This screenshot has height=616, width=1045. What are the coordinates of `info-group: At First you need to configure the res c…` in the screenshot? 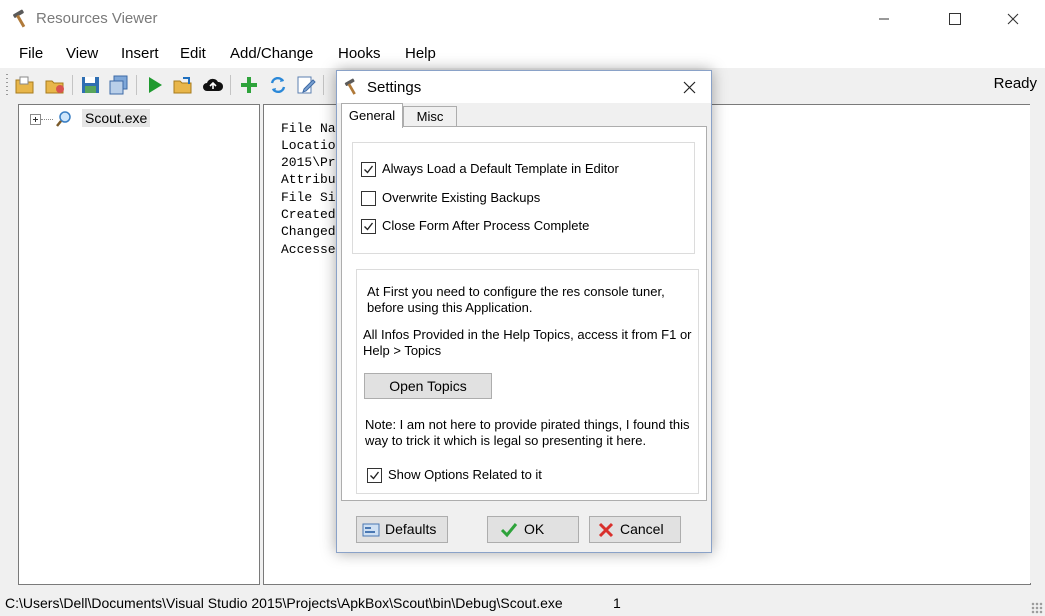 It's located at (527, 381).